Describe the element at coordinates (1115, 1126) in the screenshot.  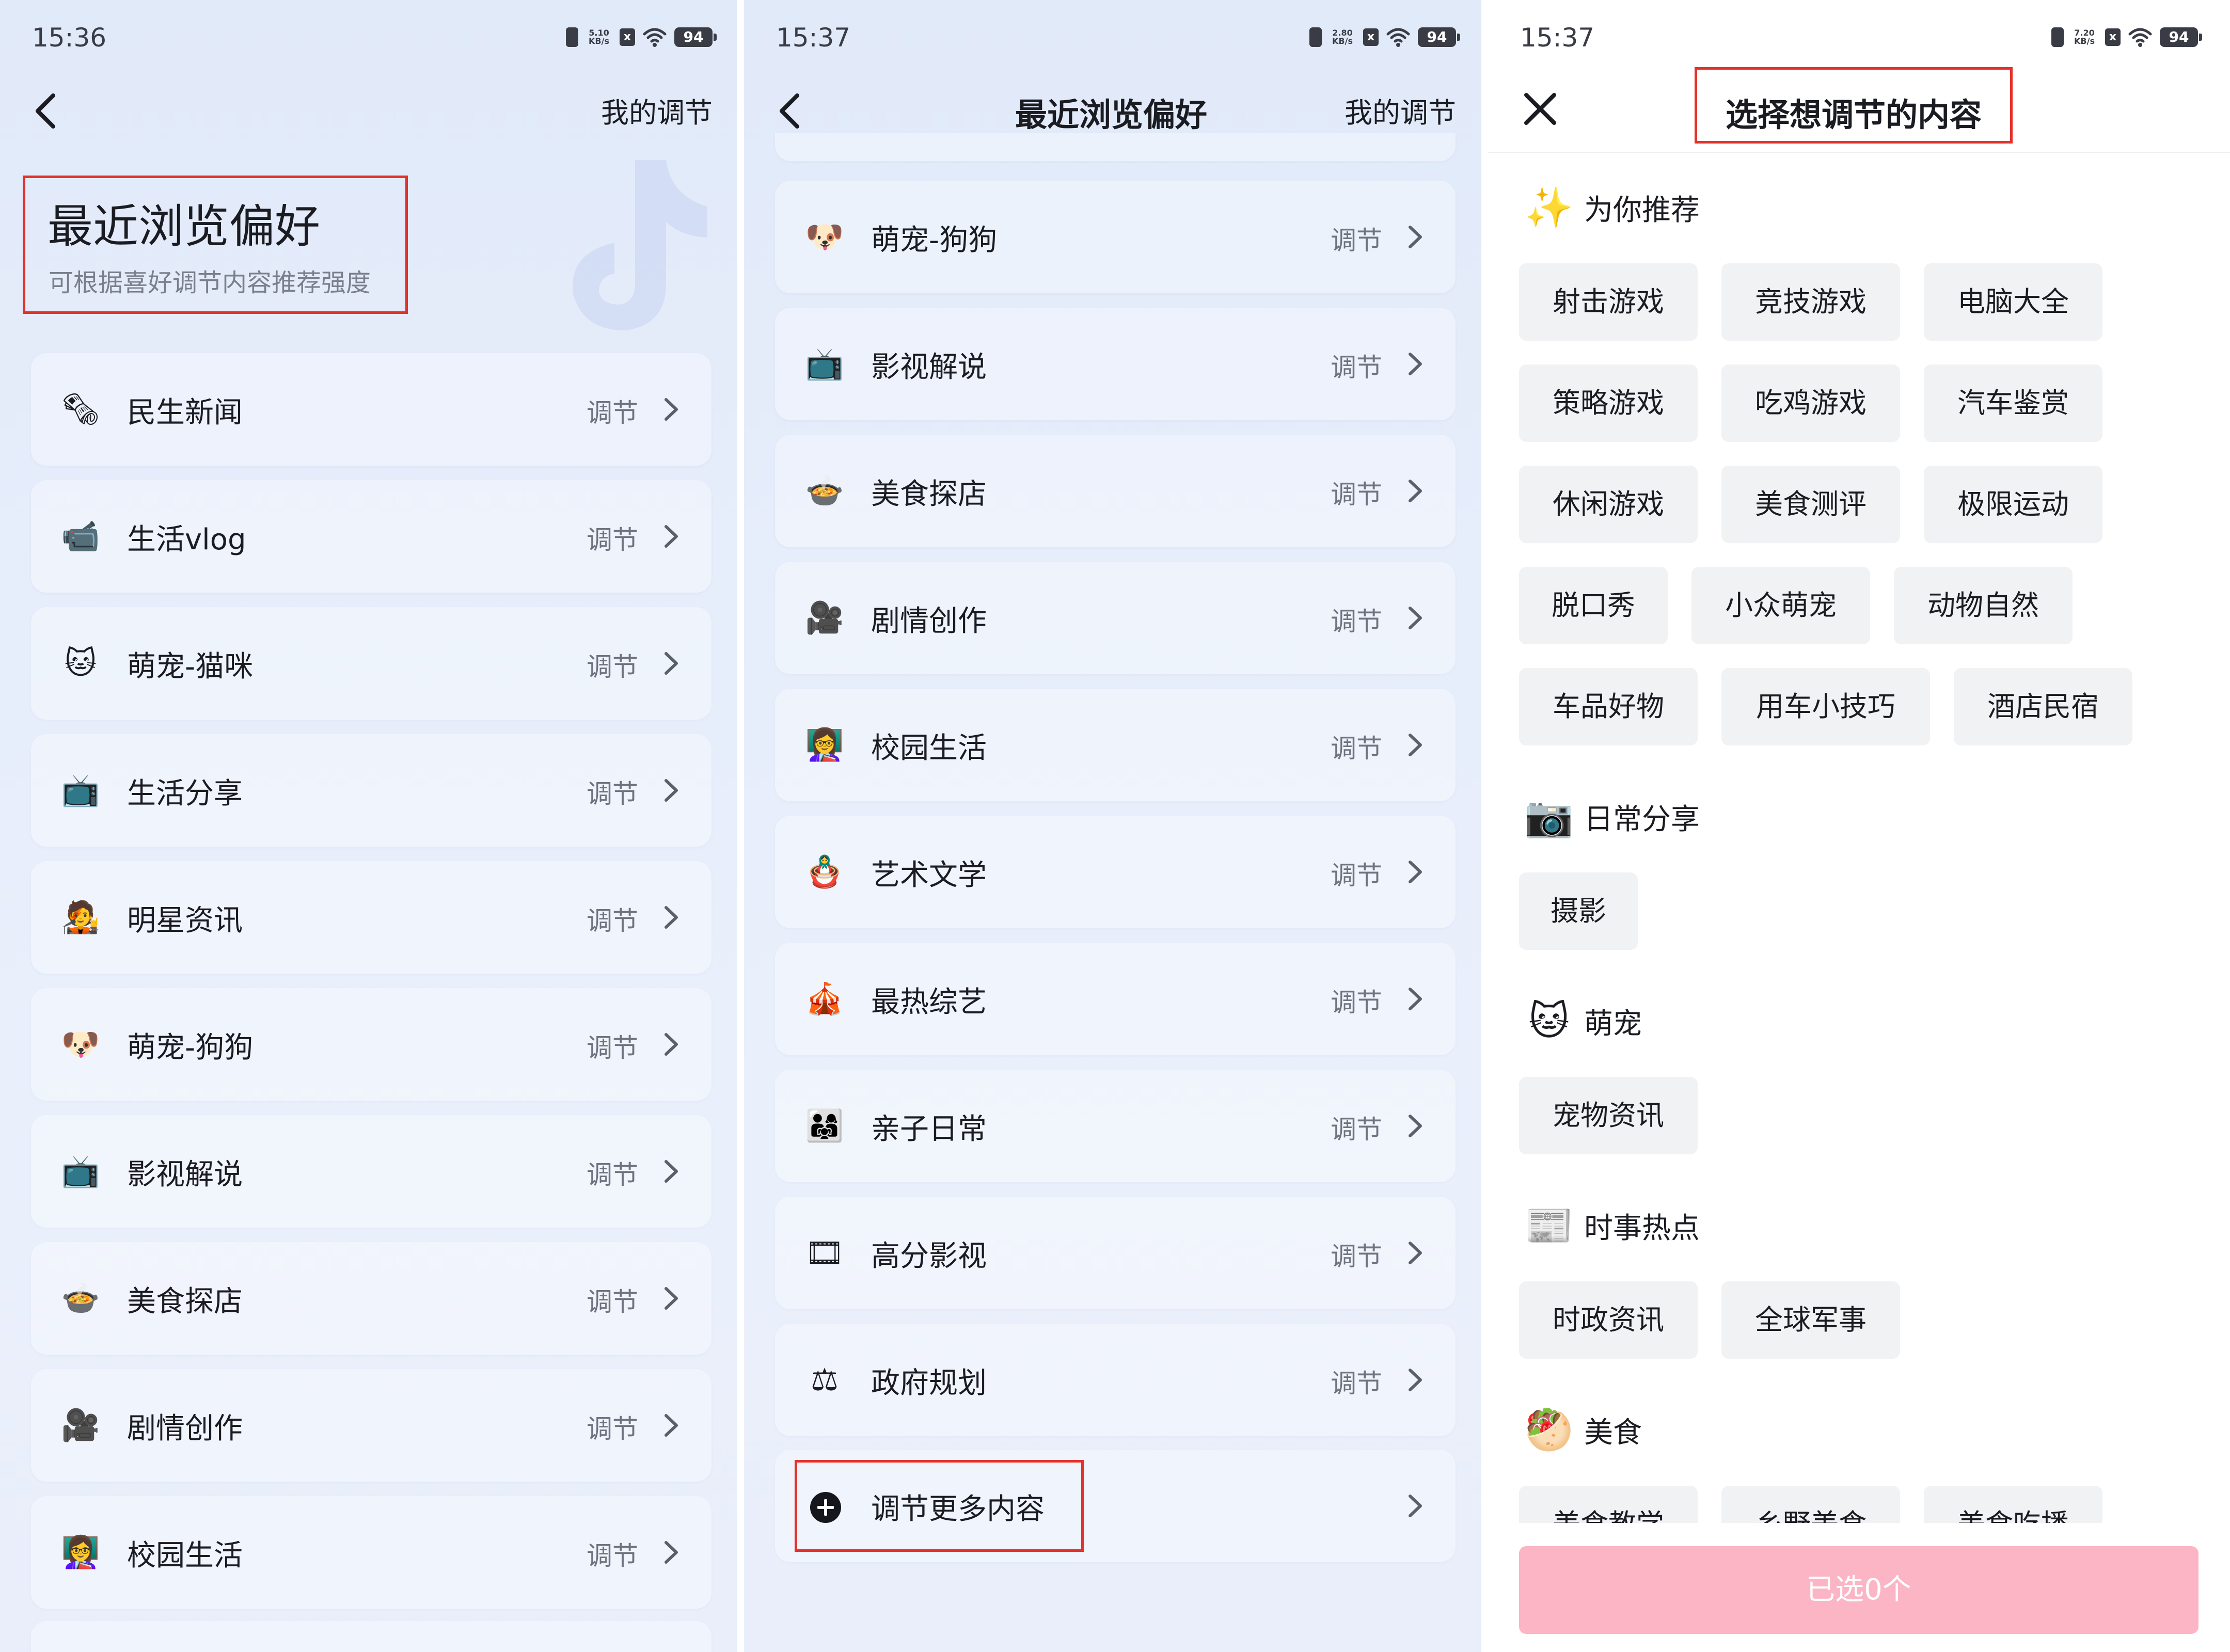
I see `list-item: 👨‍👩‍👧 亲子日常 调节` at that location.